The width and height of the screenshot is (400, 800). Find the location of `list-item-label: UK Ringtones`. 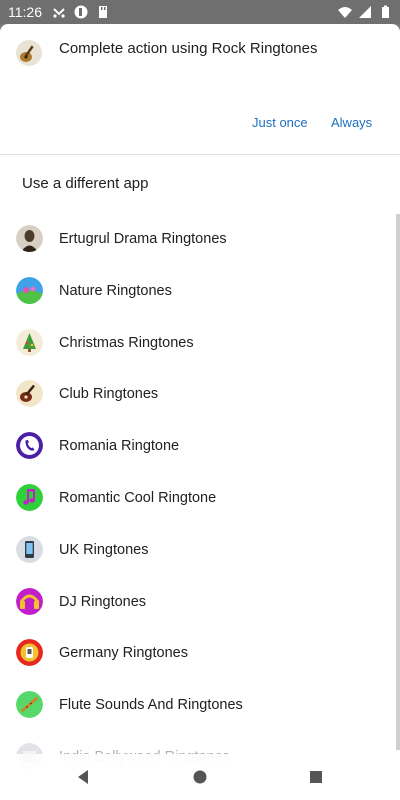

list-item-label: UK Ringtones is located at coordinates (104, 549).